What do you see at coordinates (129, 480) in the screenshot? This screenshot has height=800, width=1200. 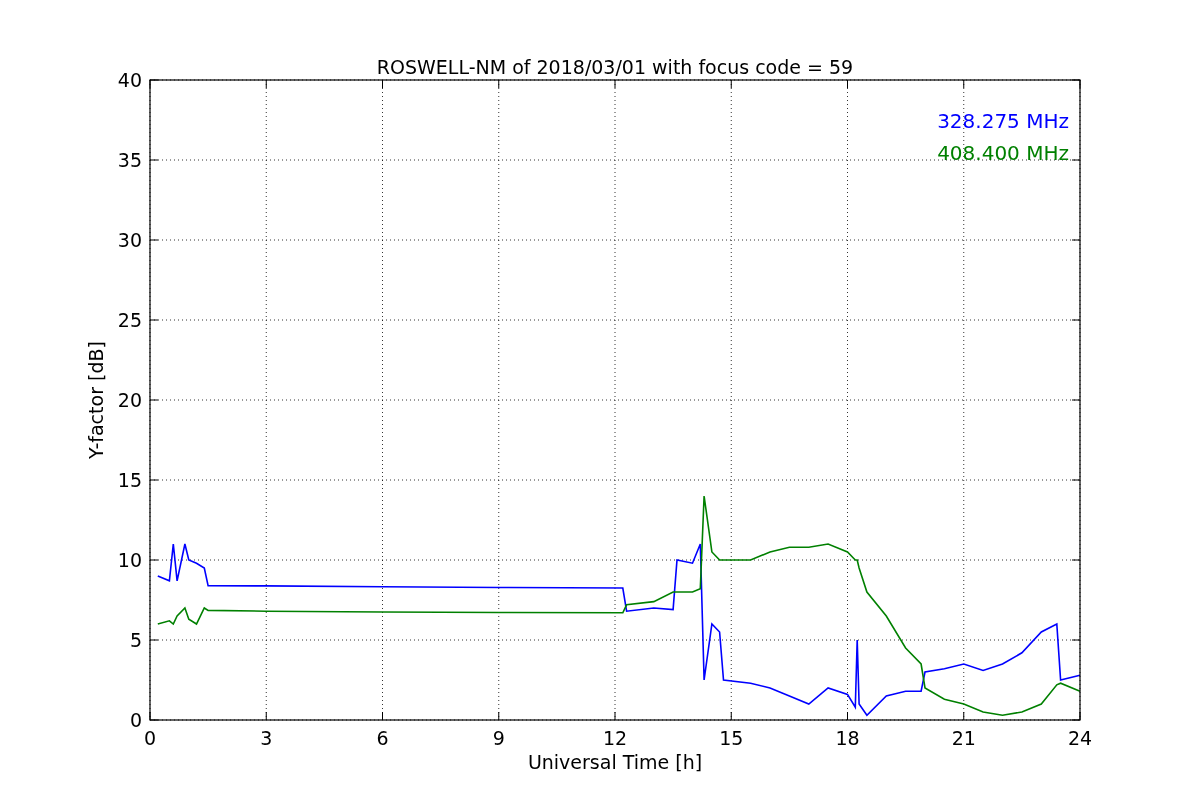 I see `y-tick-label: 15` at bounding box center [129, 480].